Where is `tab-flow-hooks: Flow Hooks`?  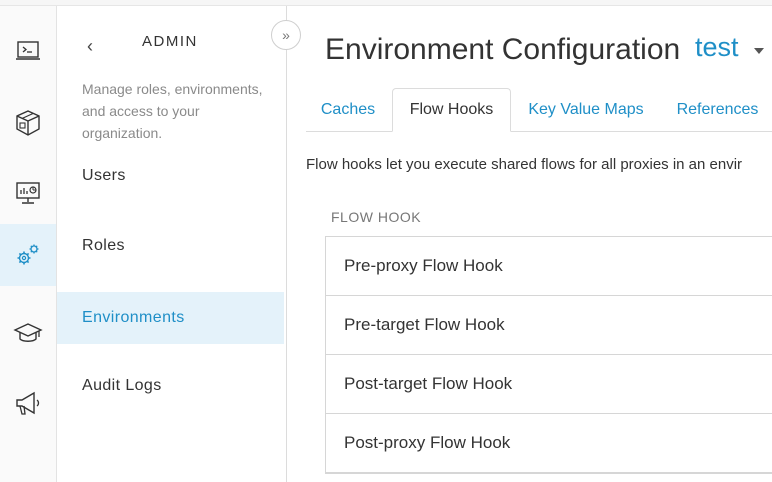
tab-flow-hooks: Flow Hooks is located at coordinates (451, 110).